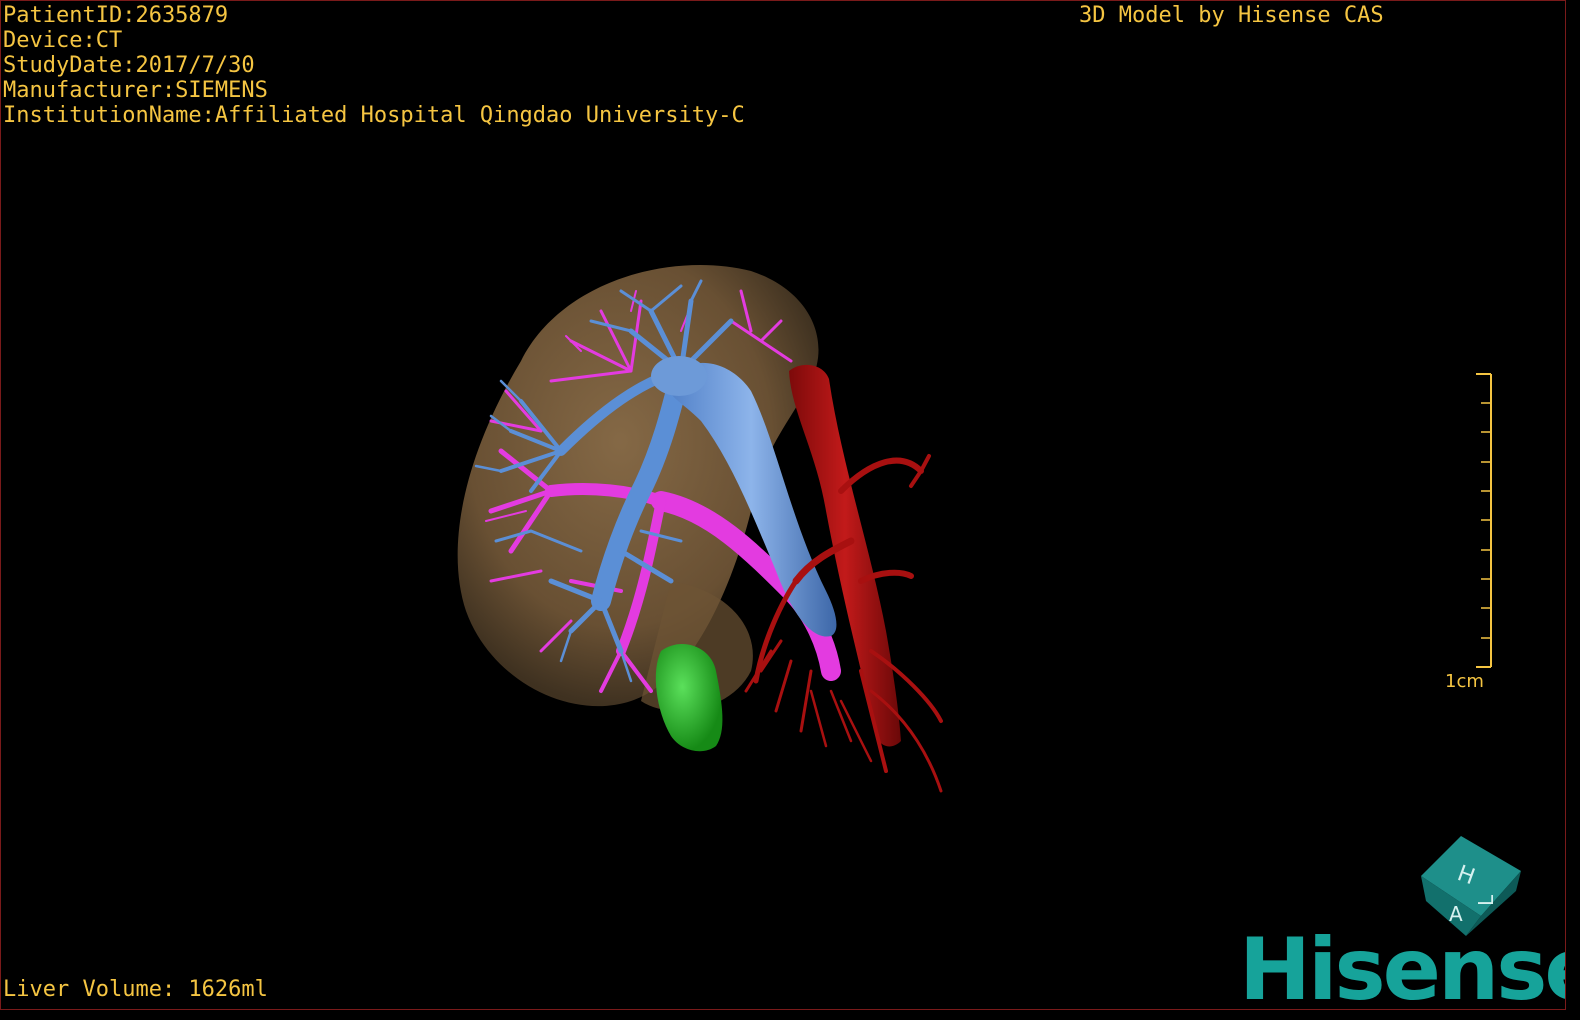  I want to click on hepatic-vein-confluence, so click(679, 376).